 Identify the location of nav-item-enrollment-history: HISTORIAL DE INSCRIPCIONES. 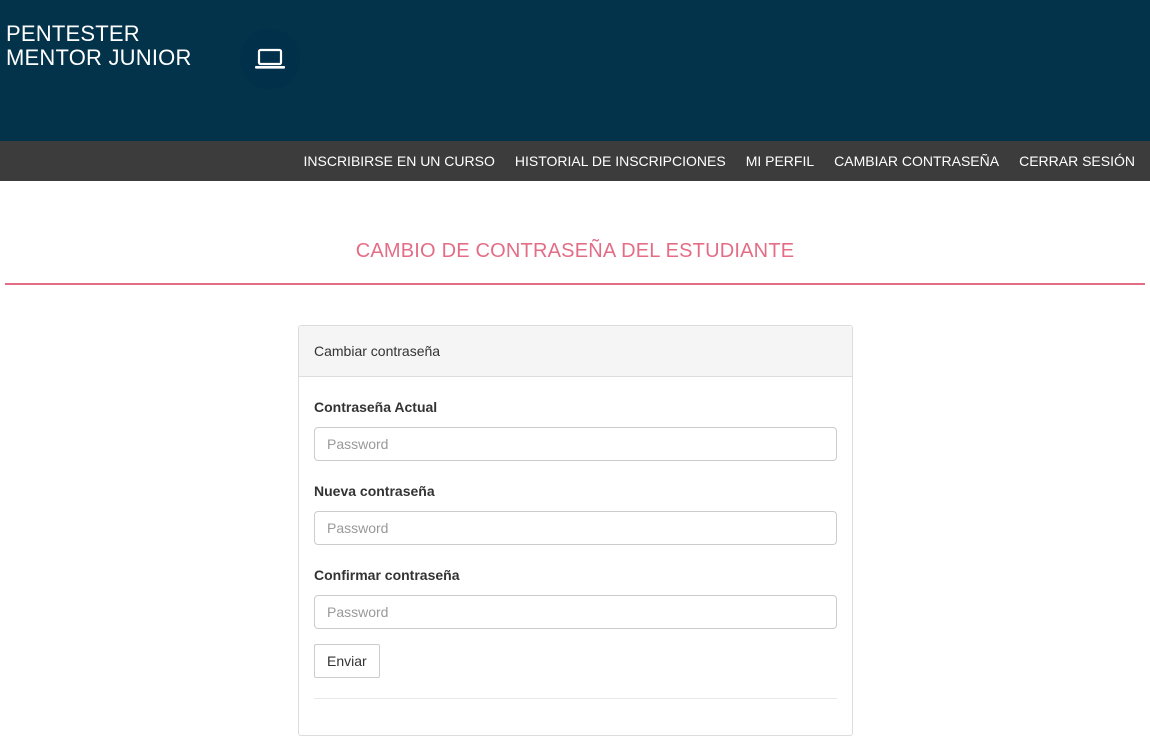
(620, 161).